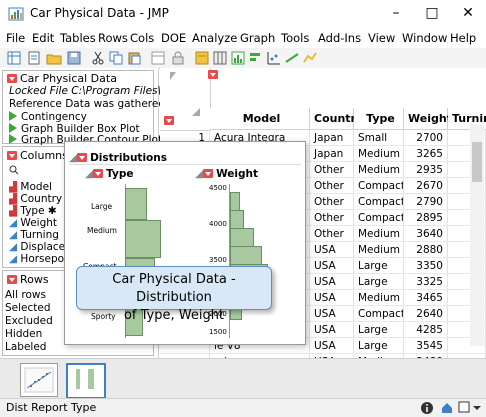 This screenshot has width=486, height=417. What do you see at coordinates (14, 58) in the screenshot?
I see `new-table-icon` at bounding box center [14, 58].